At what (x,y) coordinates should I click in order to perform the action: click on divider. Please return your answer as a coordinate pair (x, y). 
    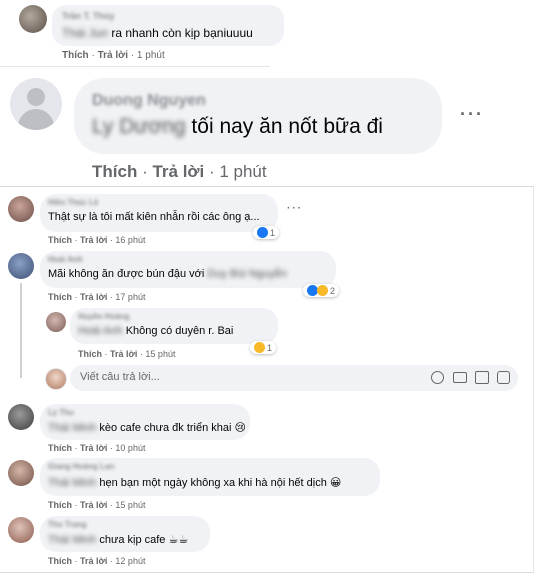
    Looking at the image, I should click on (135, 66).